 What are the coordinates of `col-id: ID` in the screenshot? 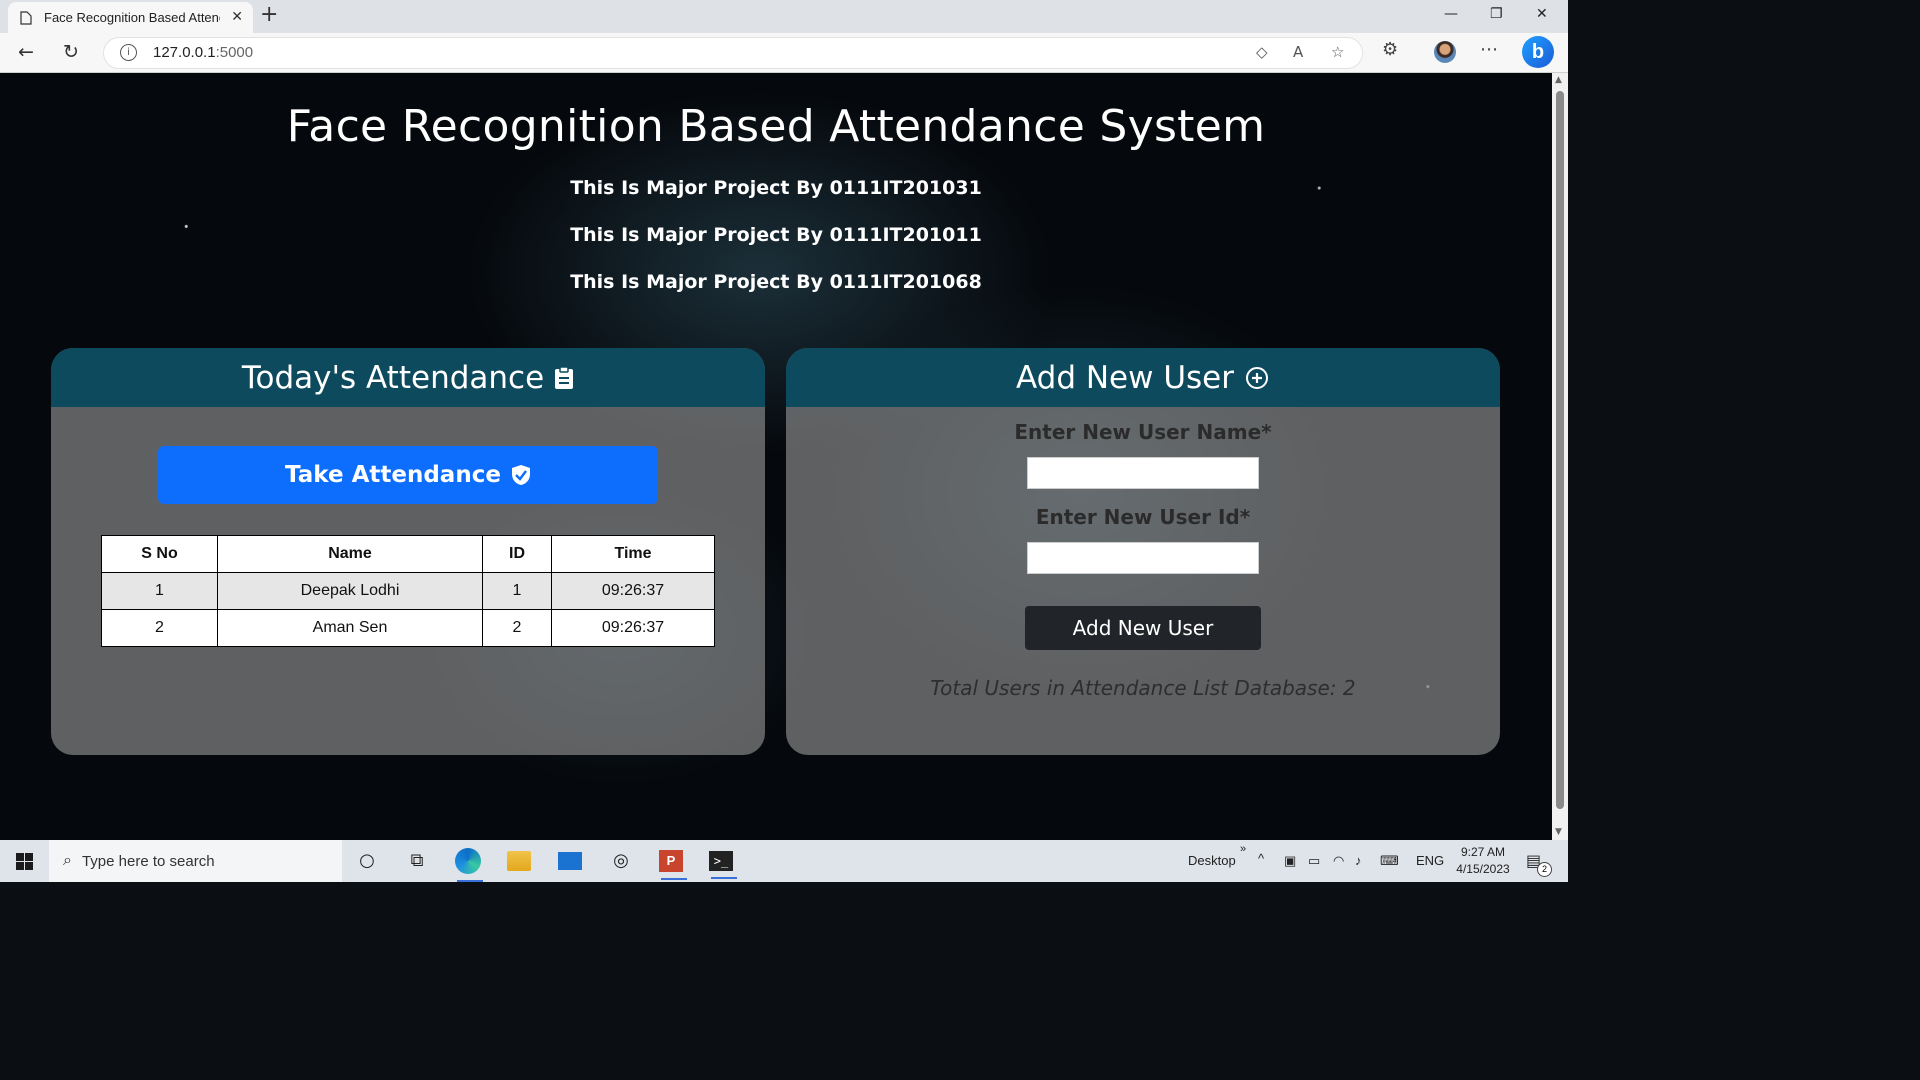 It's located at (517, 554).